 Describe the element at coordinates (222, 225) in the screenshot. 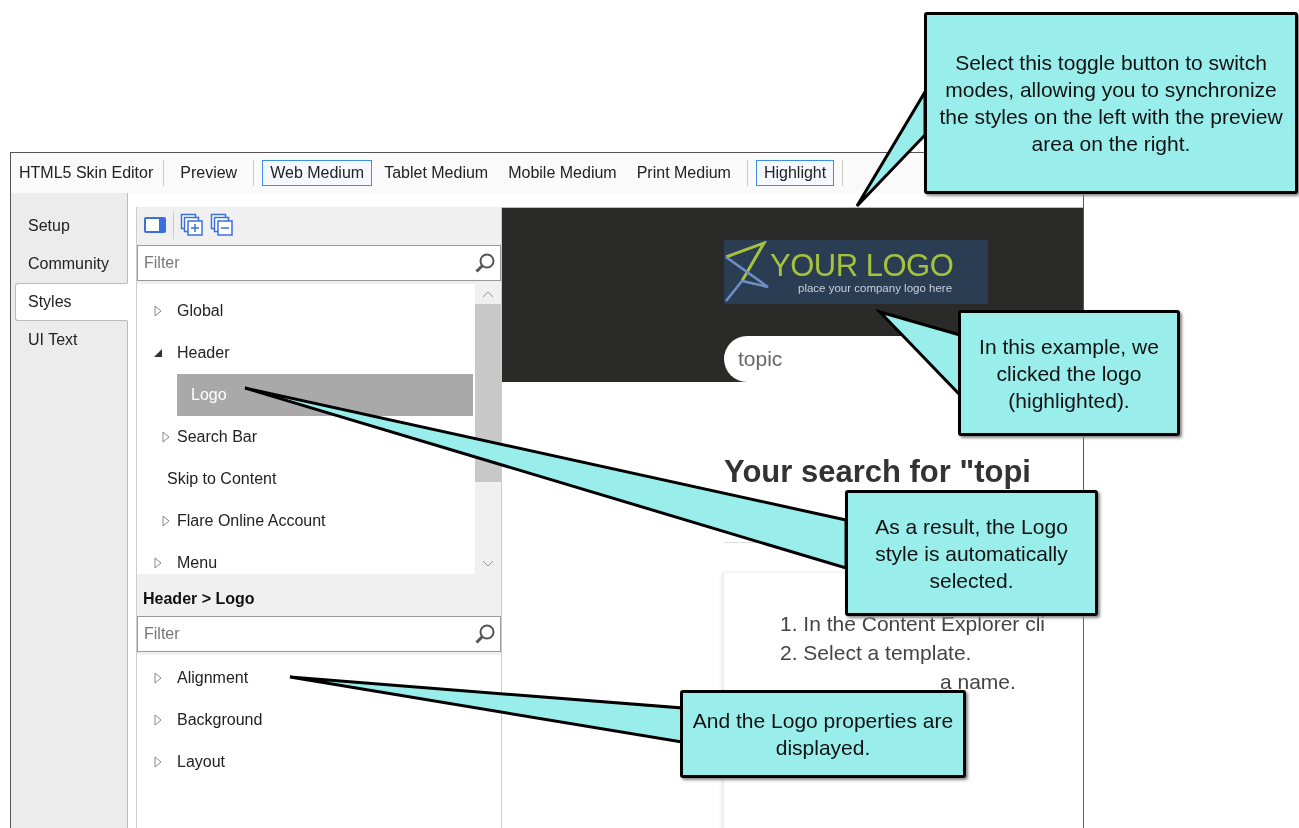

I see `collapse-all-icon` at that location.